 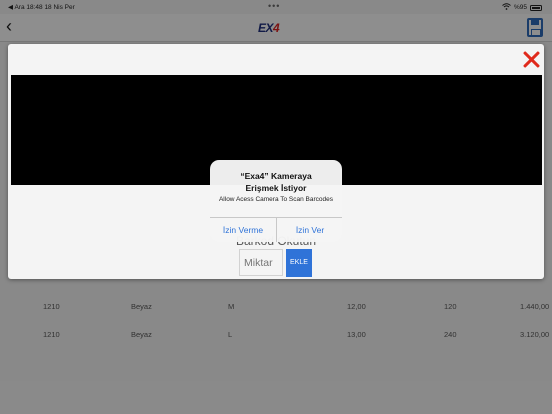 I want to click on alert-title: “Exa4” Kameraya Erişmek İstiyor, so click(x=276, y=182).